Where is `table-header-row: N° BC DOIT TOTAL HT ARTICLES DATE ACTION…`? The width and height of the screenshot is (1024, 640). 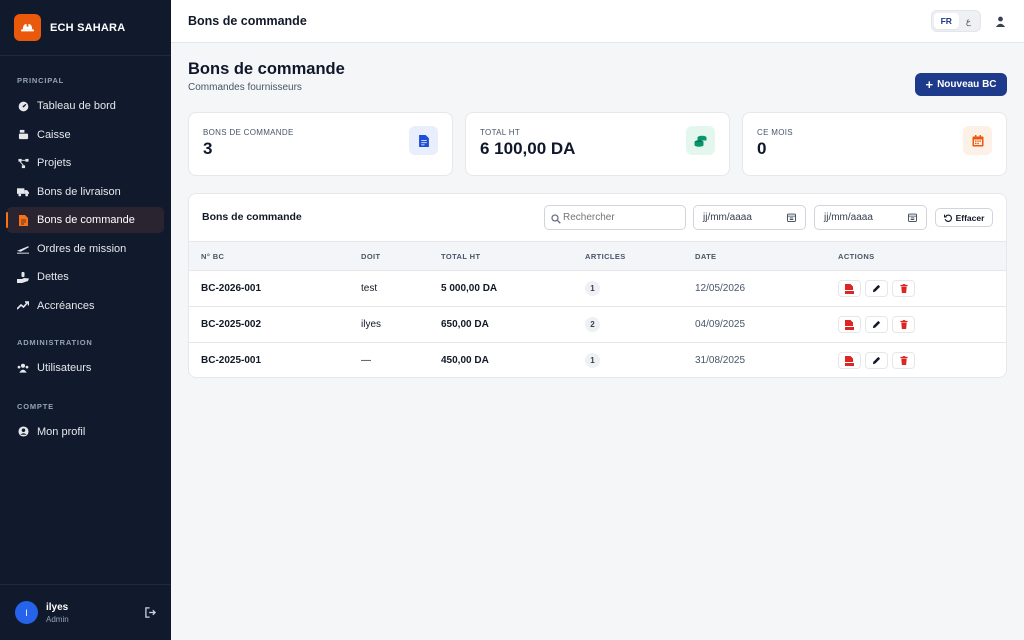 table-header-row: N° BC DOIT TOTAL HT ARTICLES DATE ACTION… is located at coordinates (597, 256).